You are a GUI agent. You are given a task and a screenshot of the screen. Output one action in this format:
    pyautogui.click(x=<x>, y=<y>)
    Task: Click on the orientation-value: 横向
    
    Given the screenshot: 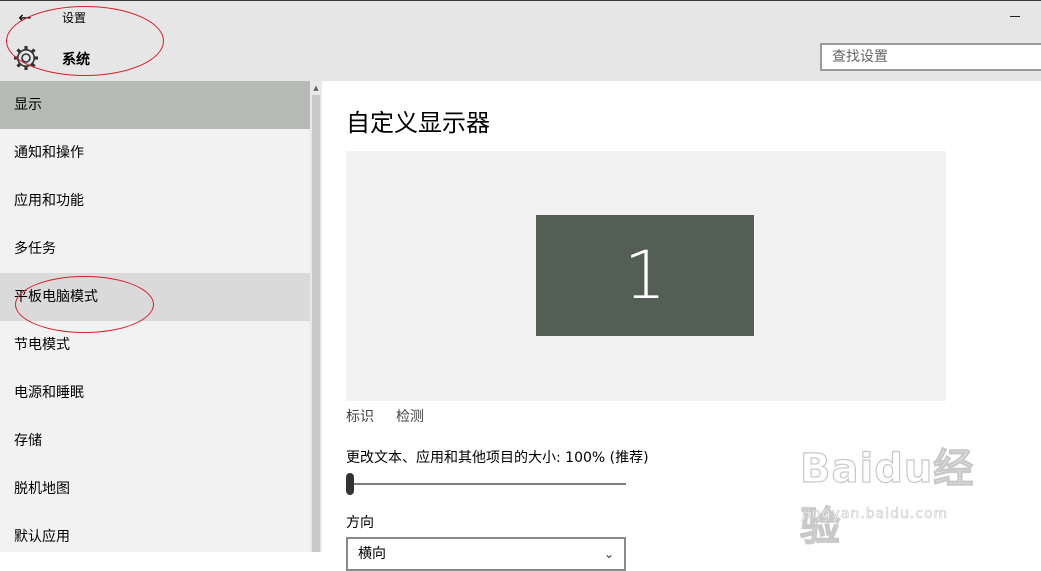 What is the action you would take?
    pyautogui.click(x=372, y=554)
    